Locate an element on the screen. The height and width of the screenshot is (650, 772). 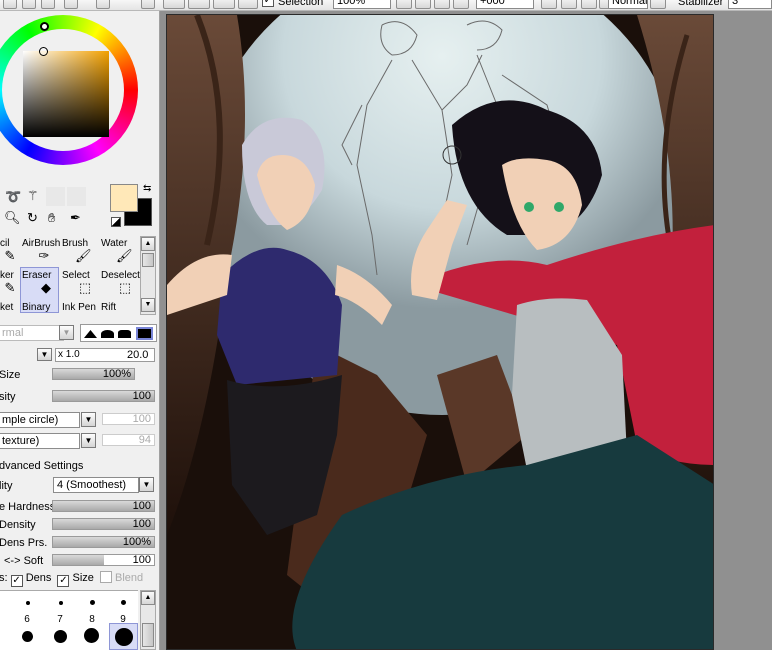
size-preset-label-6: 6 is located at coordinates (27, 619).